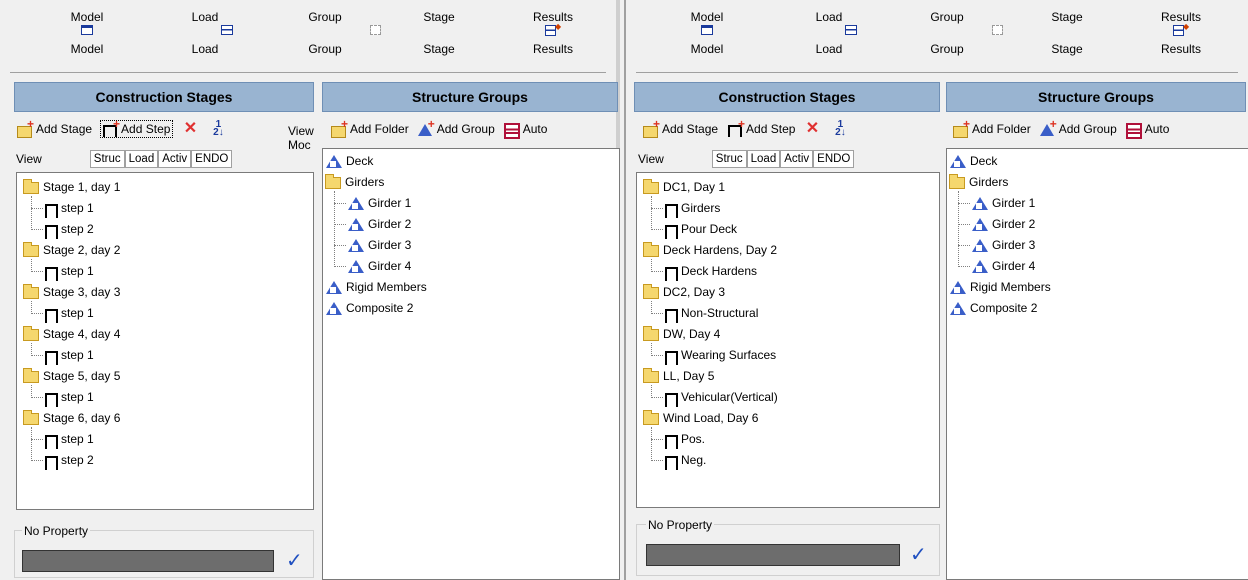 The width and height of the screenshot is (1248, 580). I want to click on stage-node: DC2, Day 3, so click(684, 292).